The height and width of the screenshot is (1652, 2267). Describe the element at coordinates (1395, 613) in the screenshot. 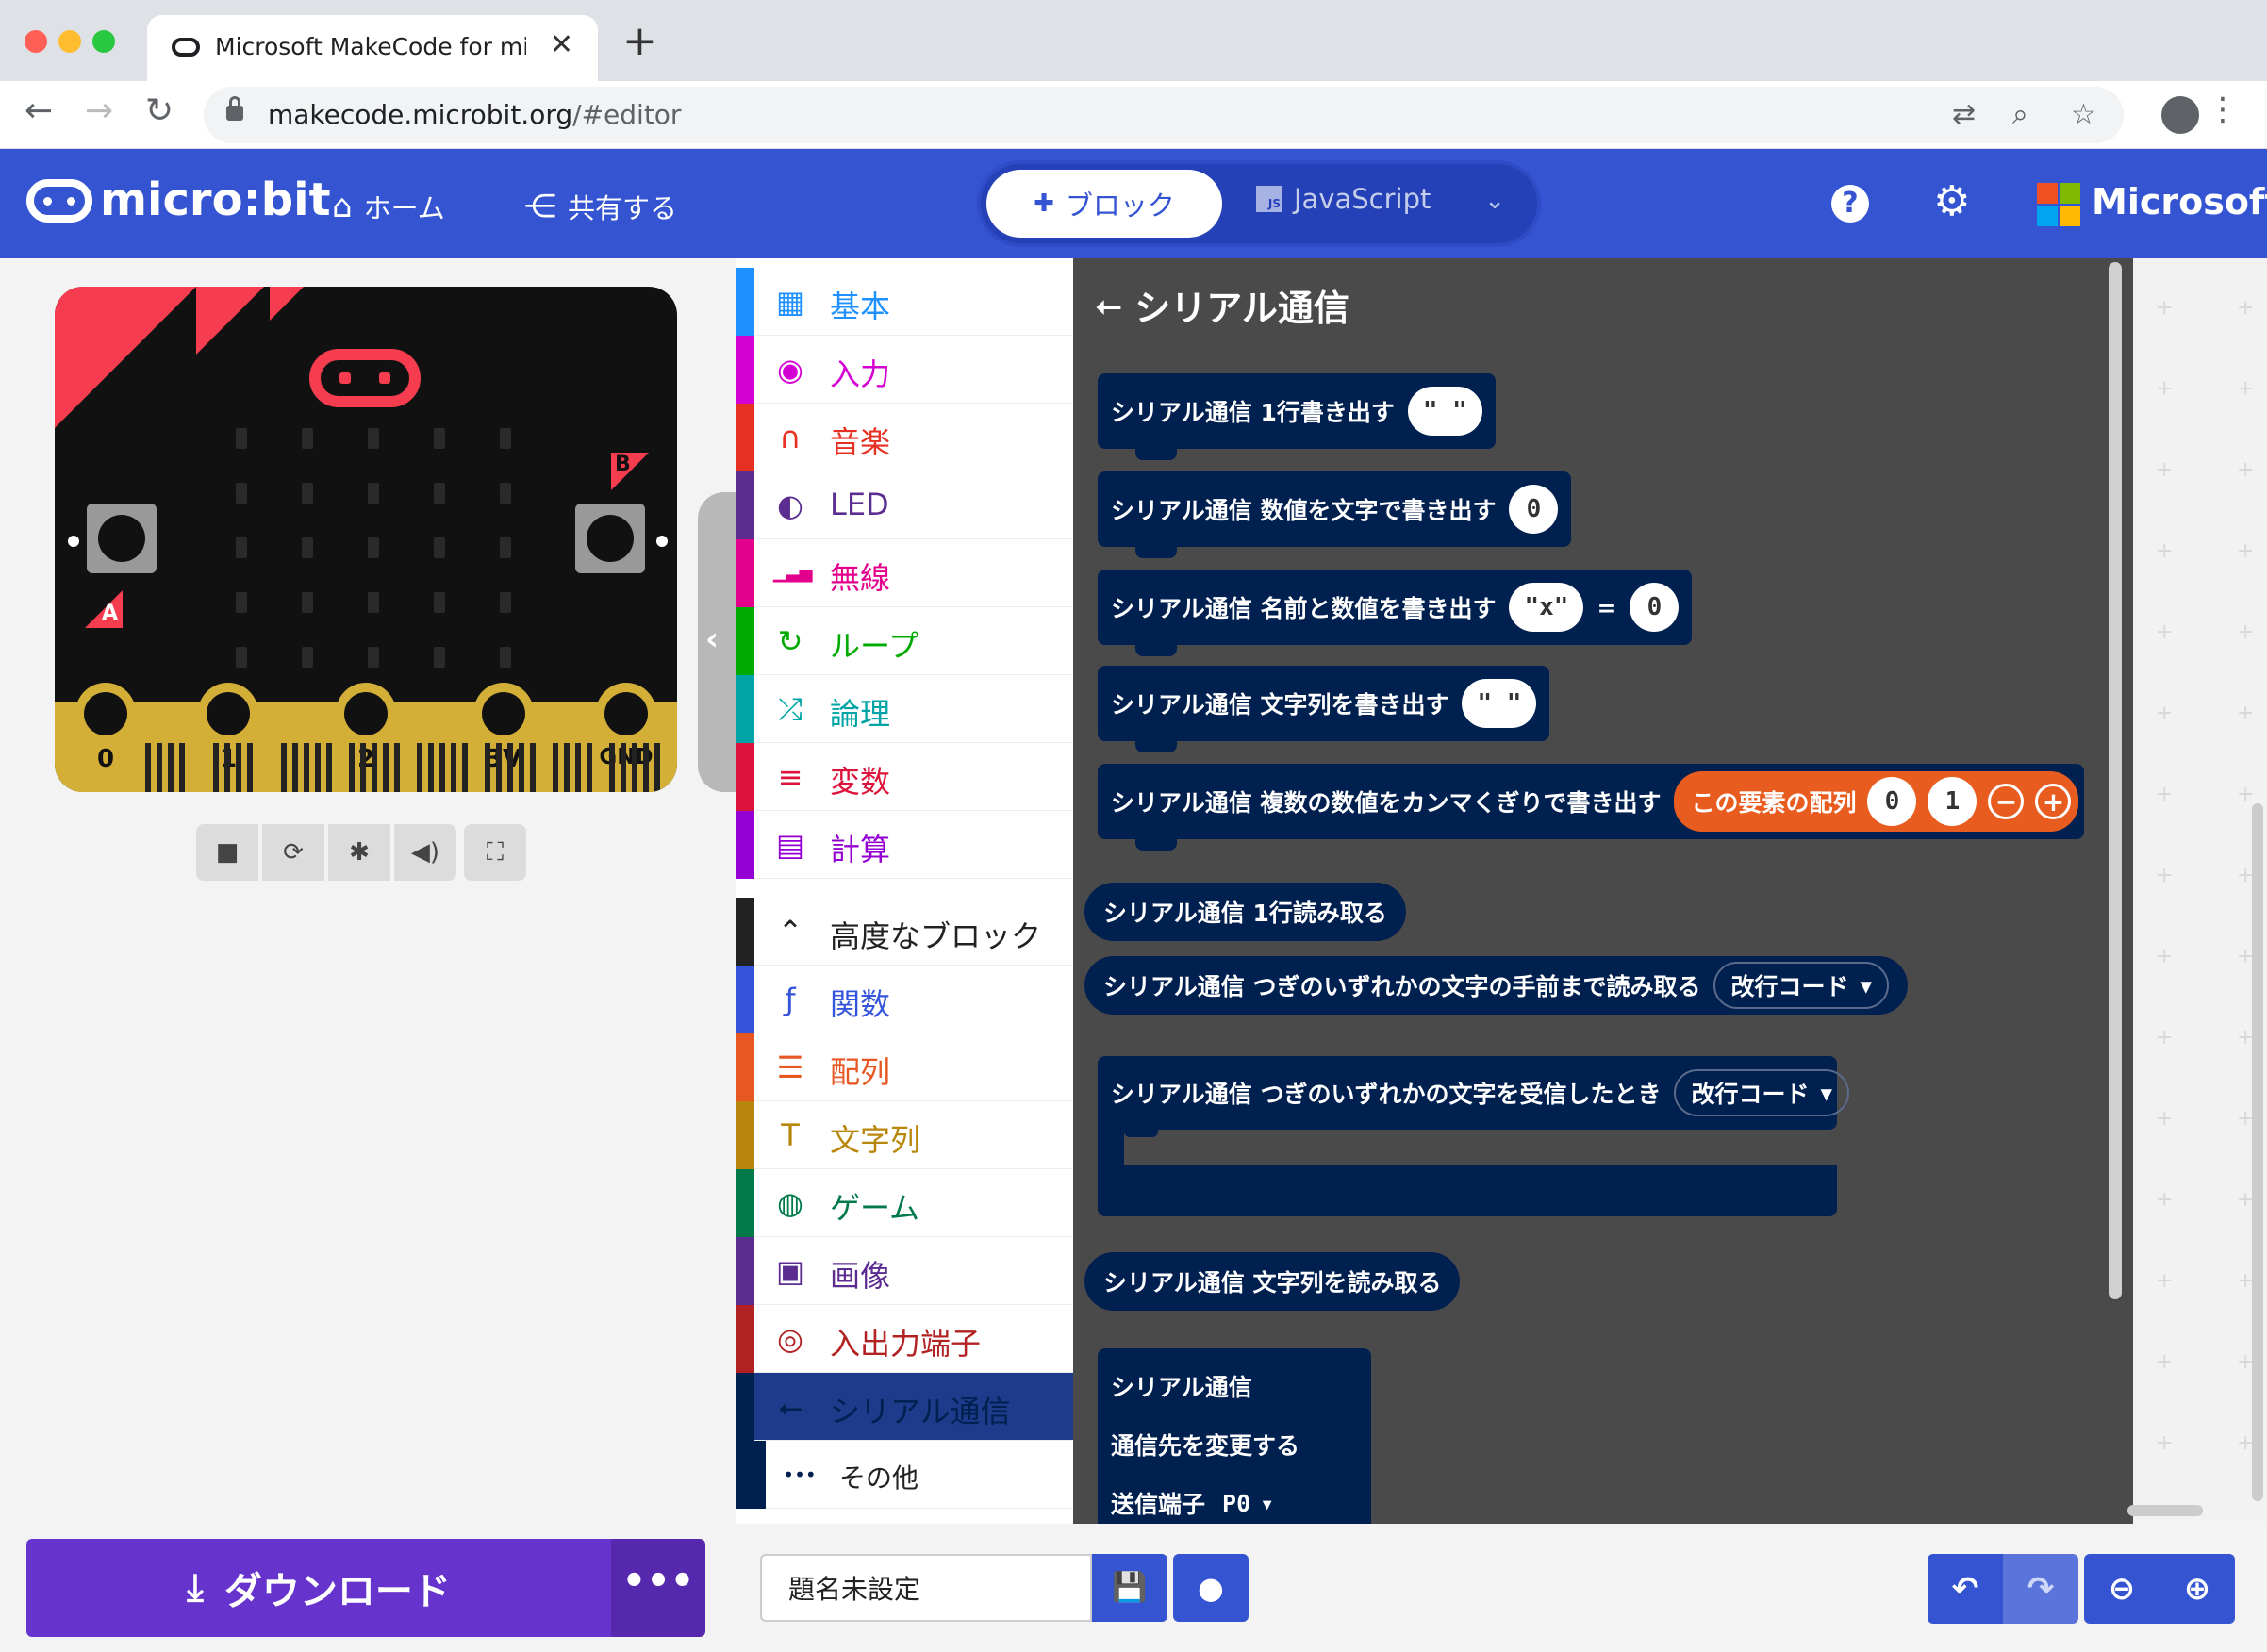

I see `block-serial-write-value: シリアル通信 名前と数値を書き出す "x" = 0` at that location.